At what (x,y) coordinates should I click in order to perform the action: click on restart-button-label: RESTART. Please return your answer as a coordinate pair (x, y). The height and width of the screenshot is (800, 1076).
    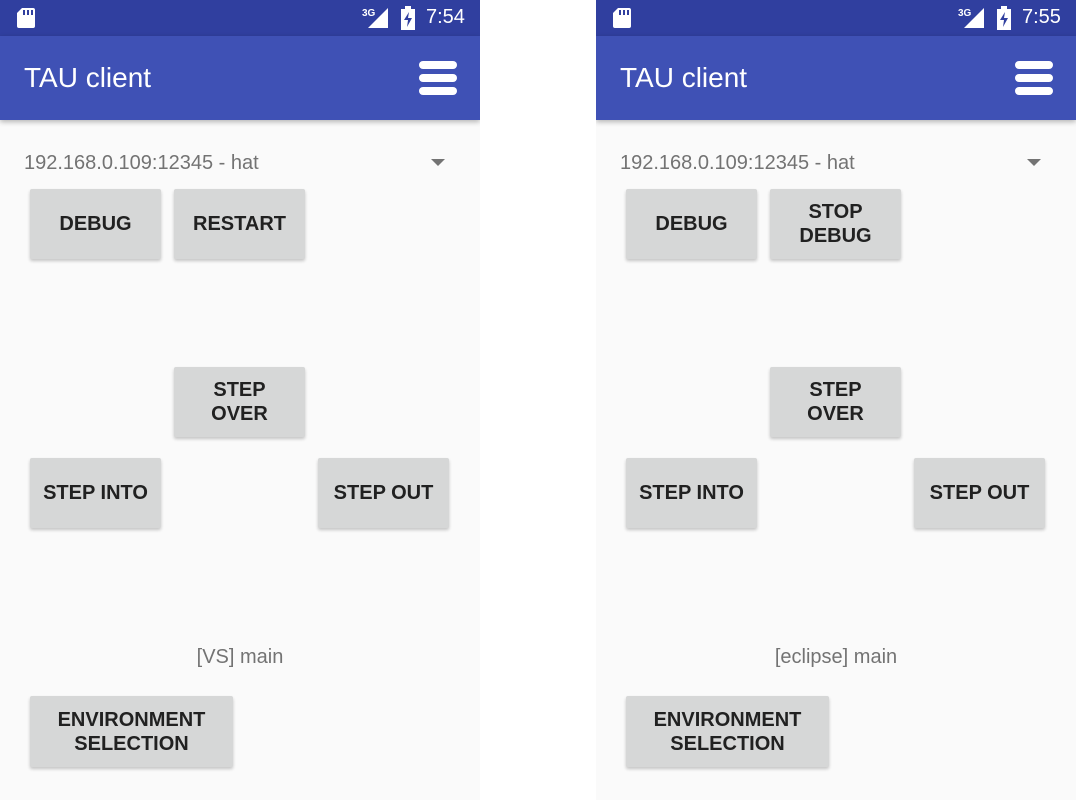
    Looking at the image, I should click on (239, 224).